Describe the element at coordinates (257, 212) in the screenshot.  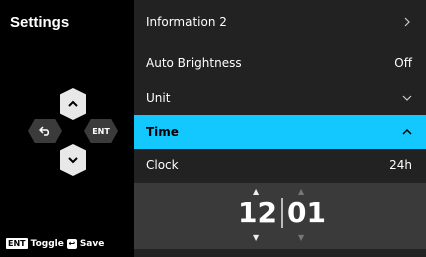
I see `hours-field: 12` at that location.